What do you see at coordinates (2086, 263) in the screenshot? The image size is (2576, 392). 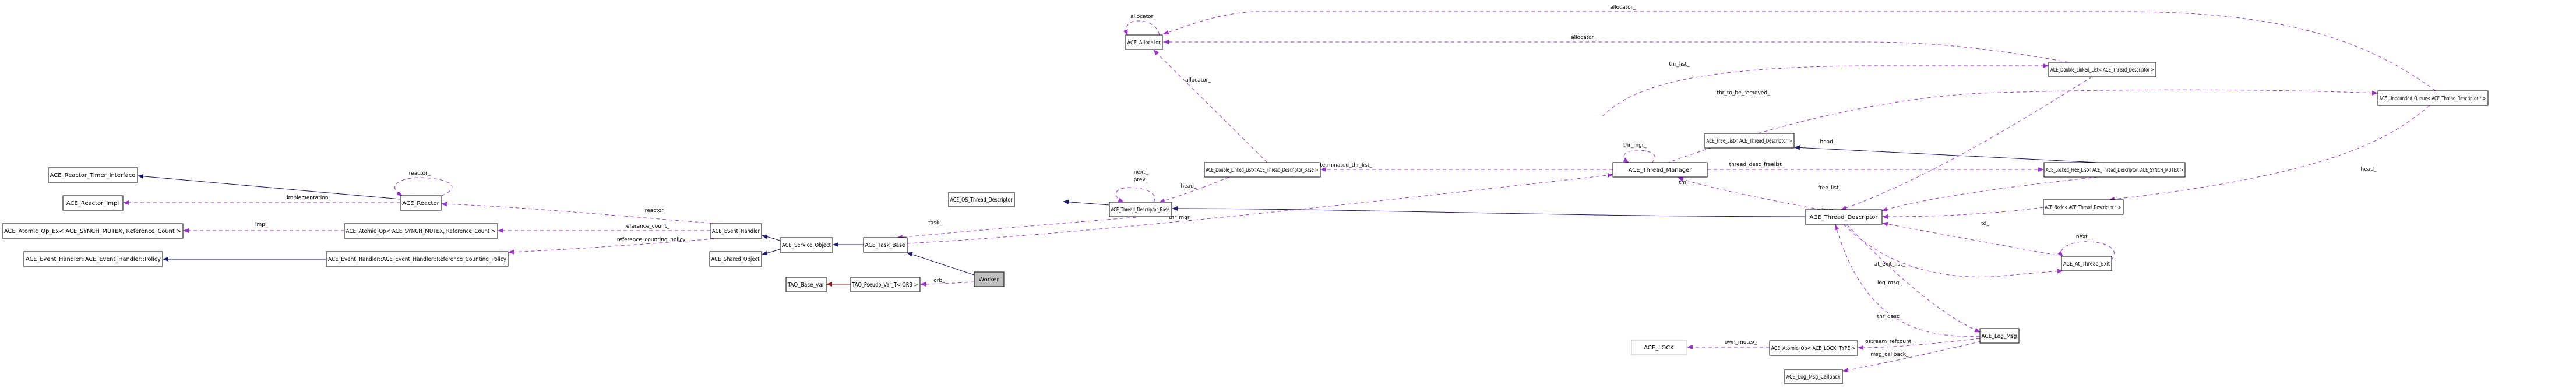 I see `node-at-thread-exit: ACE_At_Thread_Exit` at bounding box center [2086, 263].